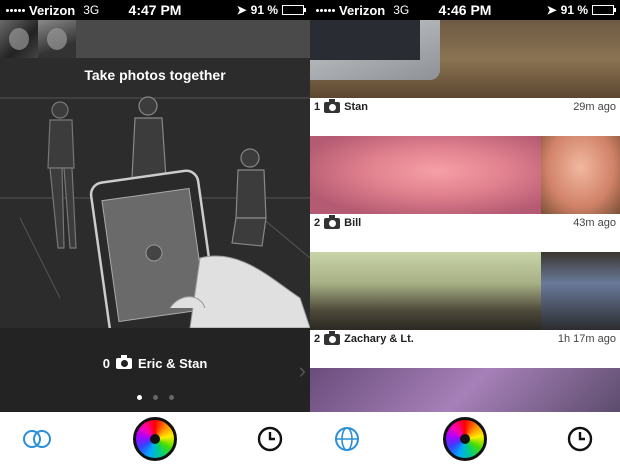 The width and height of the screenshot is (620, 465). I want to click on status-bar: Verizon 3G 4:46 PM ➤ 91 %, so click(465, 10).